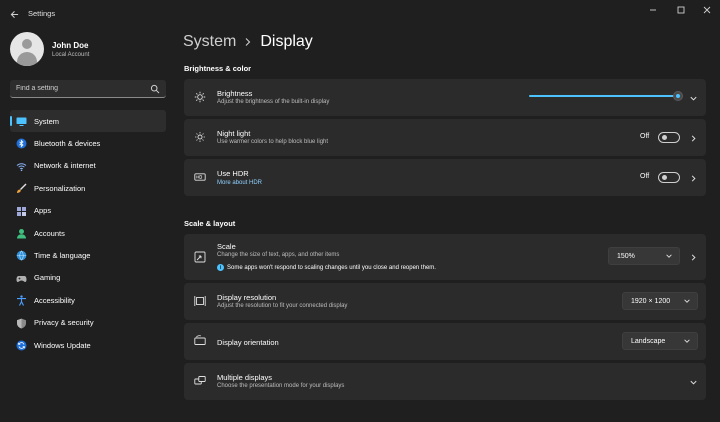  What do you see at coordinates (226, 246) in the screenshot?
I see `scale-title: Scale` at bounding box center [226, 246].